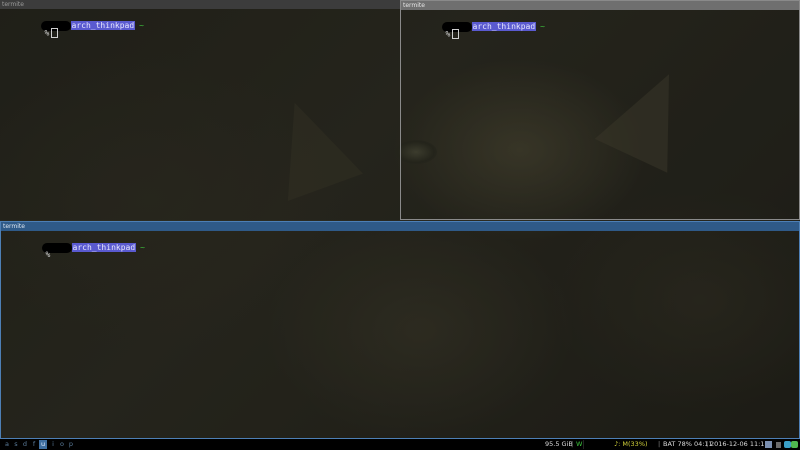 This screenshot has width=800, height=450. What do you see at coordinates (71, 444) in the screenshot?
I see `workspace-p: p` at bounding box center [71, 444].